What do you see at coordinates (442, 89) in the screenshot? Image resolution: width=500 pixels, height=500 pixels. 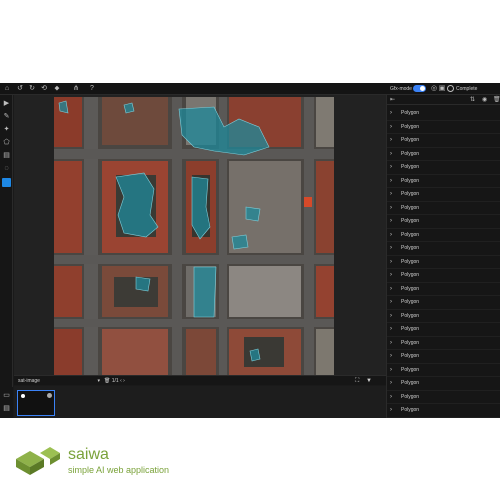 I see `fit-icon: ▣` at bounding box center [442, 89].